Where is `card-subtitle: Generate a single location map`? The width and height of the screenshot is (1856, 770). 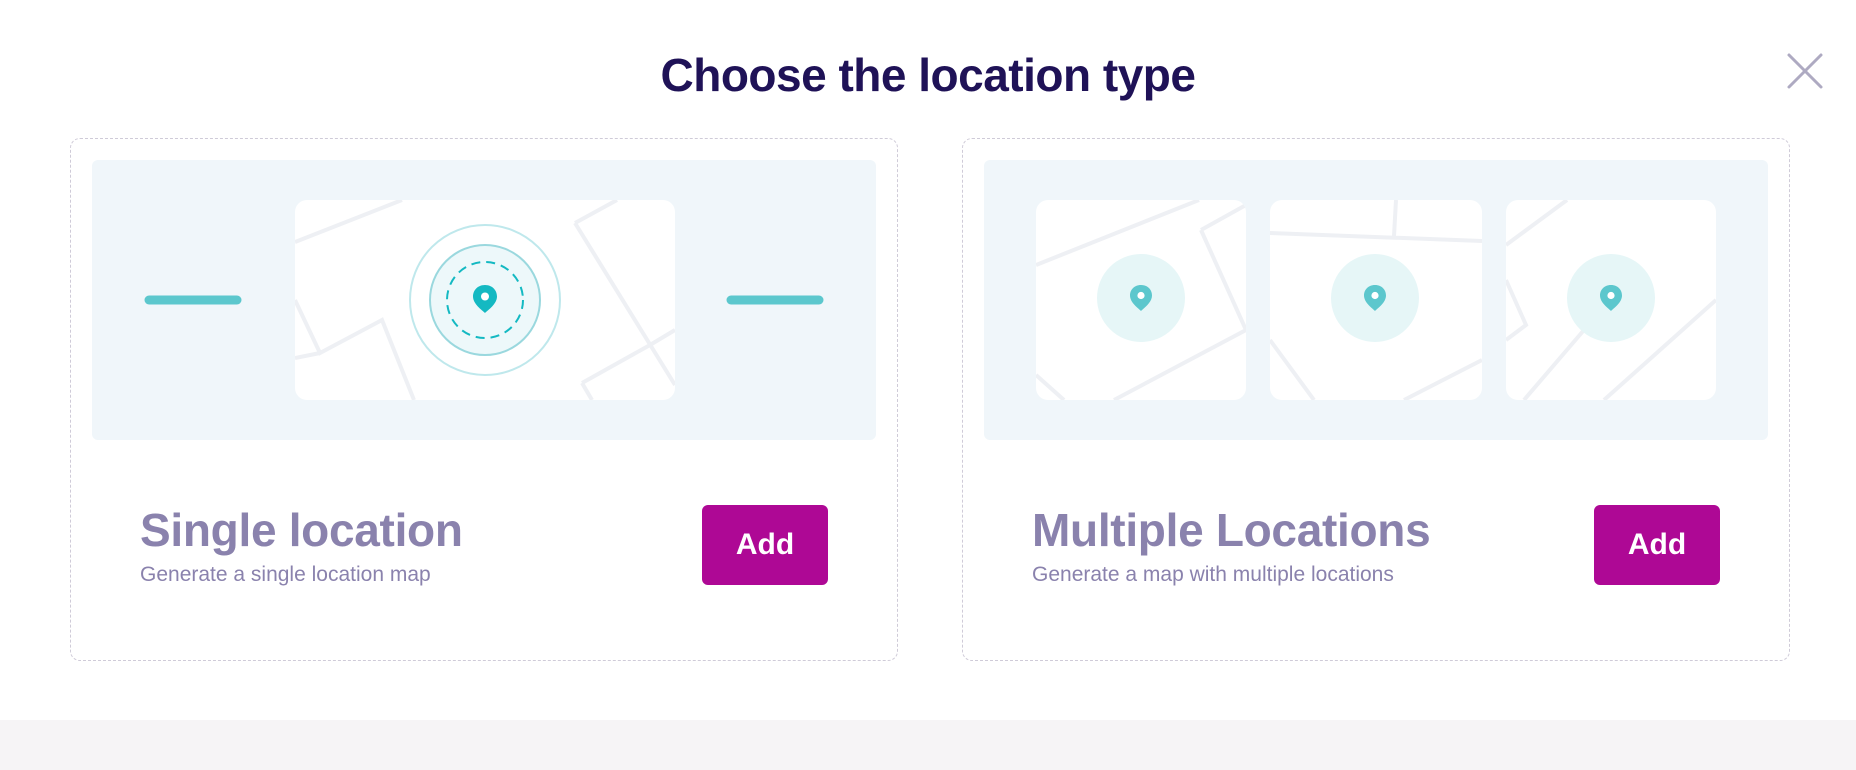 card-subtitle: Generate a single location map is located at coordinates (285, 574).